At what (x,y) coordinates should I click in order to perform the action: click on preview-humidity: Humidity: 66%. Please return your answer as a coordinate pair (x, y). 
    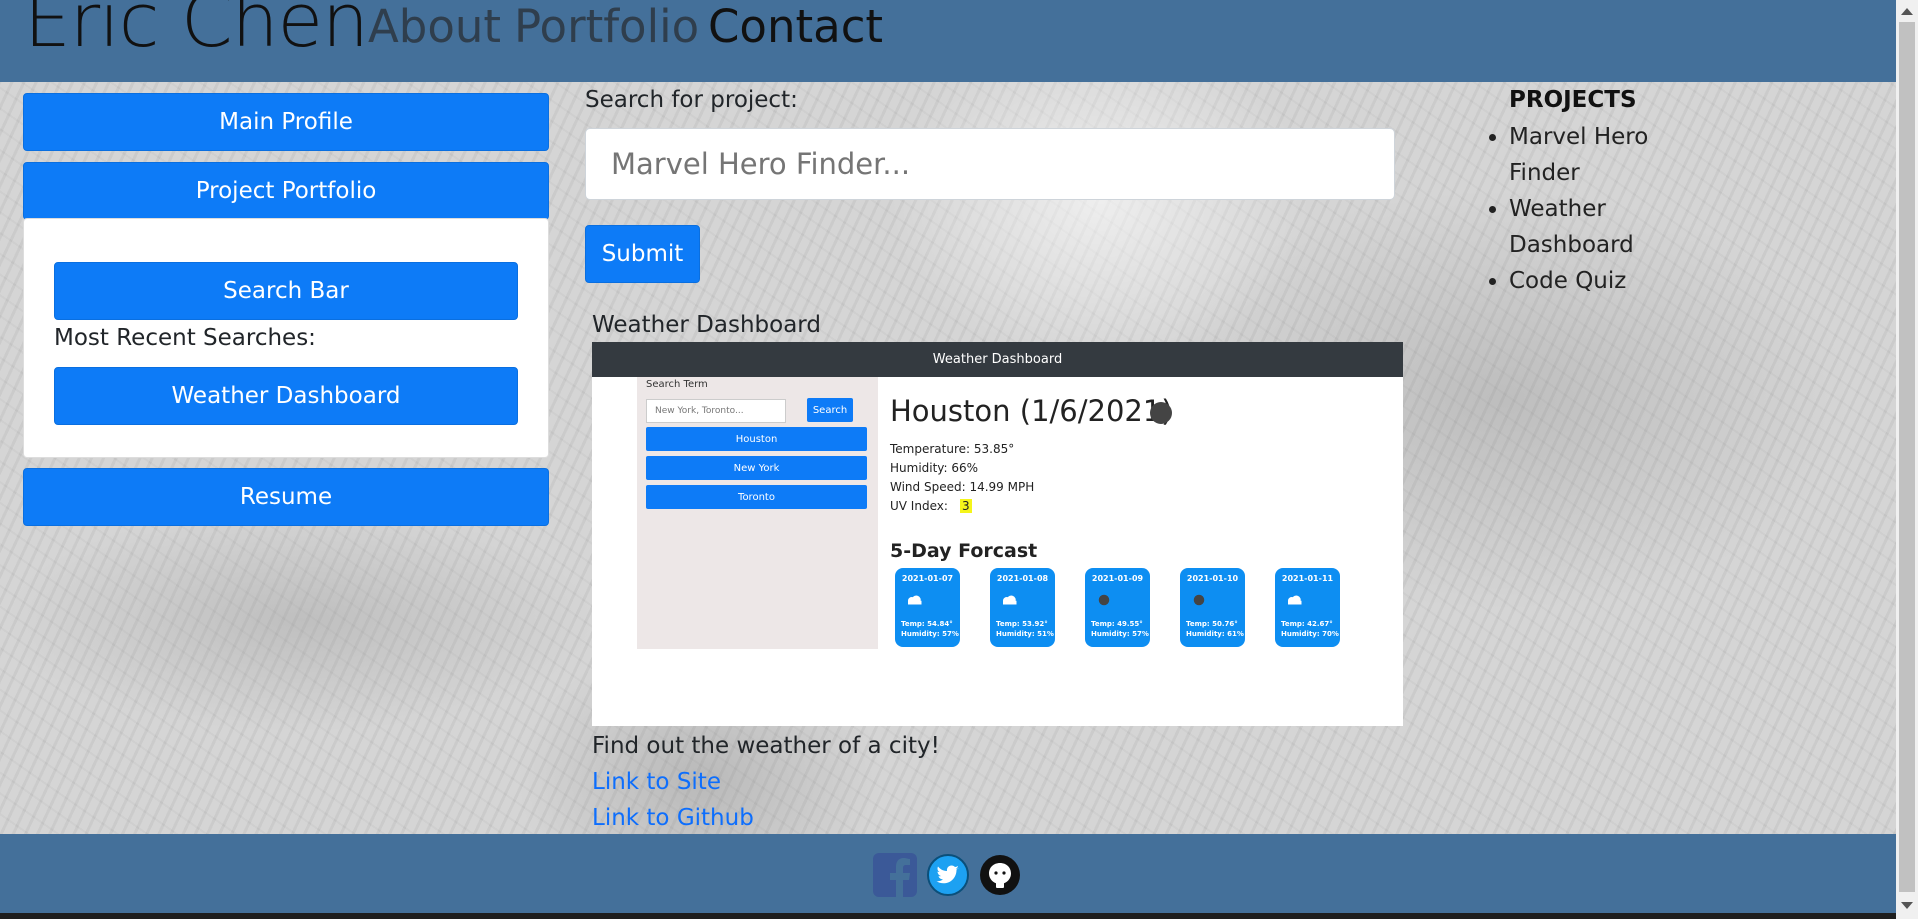
    Looking at the image, I should click on (934, 468).